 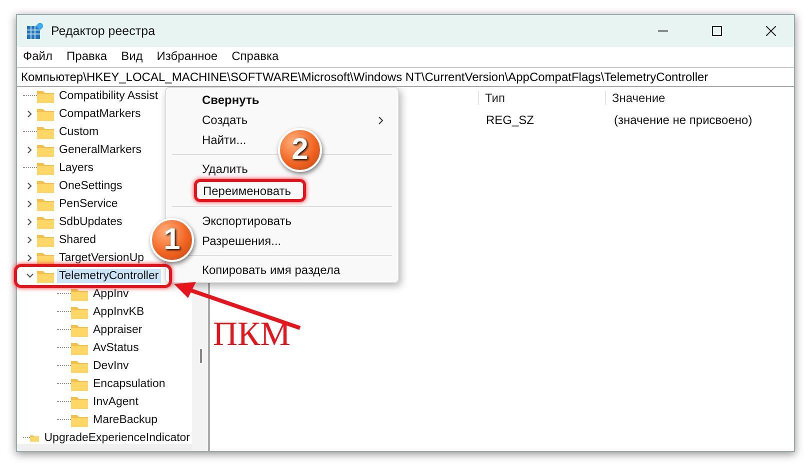 I want to click on tree-item: CompatMarkers, so click(x=100, y=114).